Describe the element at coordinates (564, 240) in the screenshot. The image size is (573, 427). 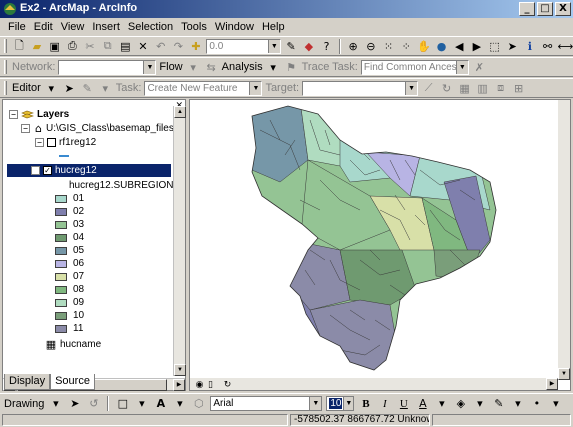
I see `map-vertical-scrollbar: ▼` at that location.